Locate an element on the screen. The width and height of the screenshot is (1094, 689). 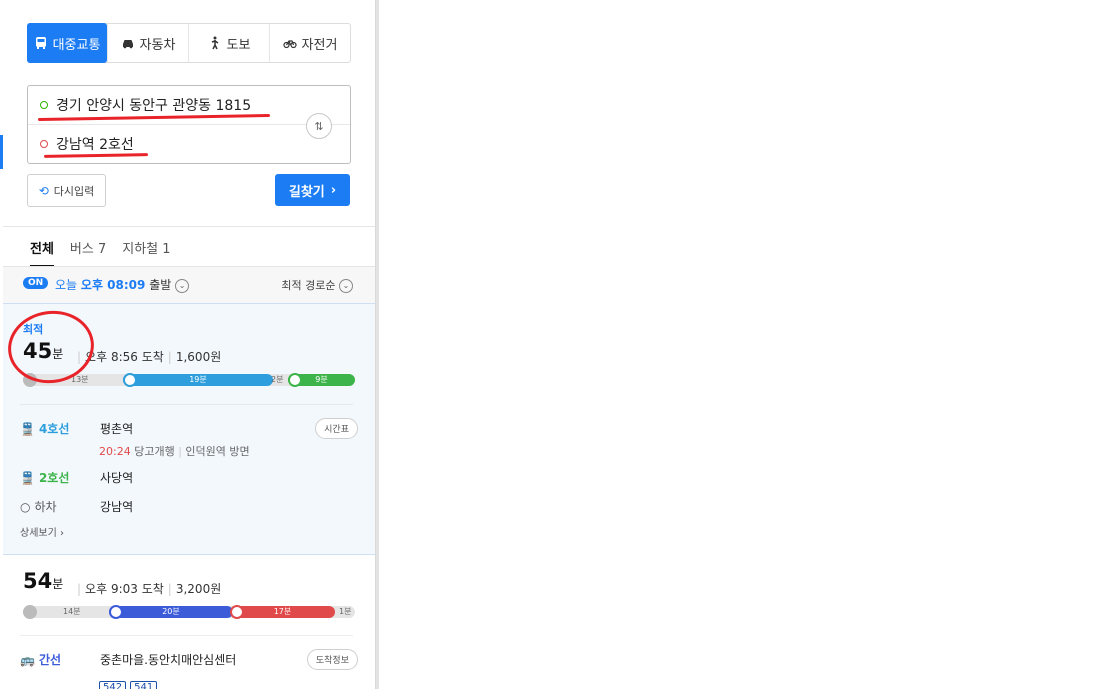
segment-walk: 2분 is located at coordinates (277, 379).